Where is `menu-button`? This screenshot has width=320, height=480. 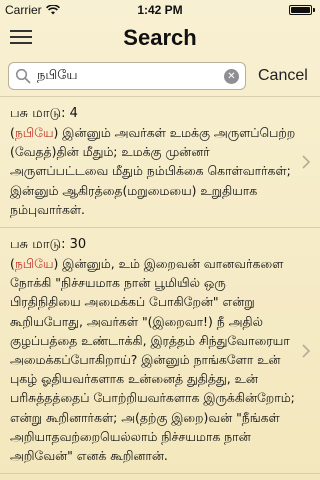
menu-button is located at coordinates (21, 37).